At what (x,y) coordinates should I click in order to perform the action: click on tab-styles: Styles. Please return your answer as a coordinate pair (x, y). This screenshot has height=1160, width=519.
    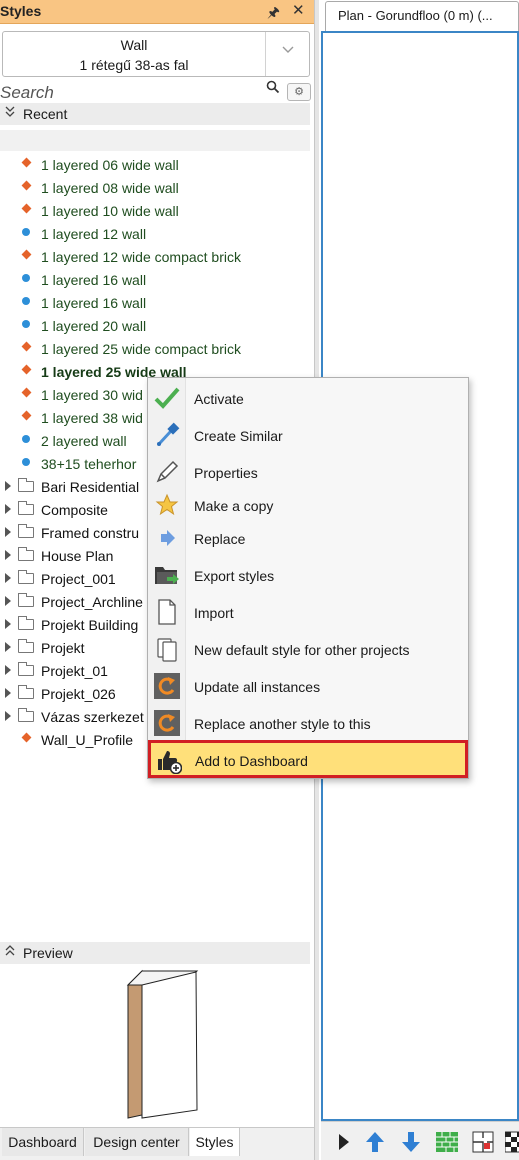
    Looking at the image, I should click on (215, 1142).